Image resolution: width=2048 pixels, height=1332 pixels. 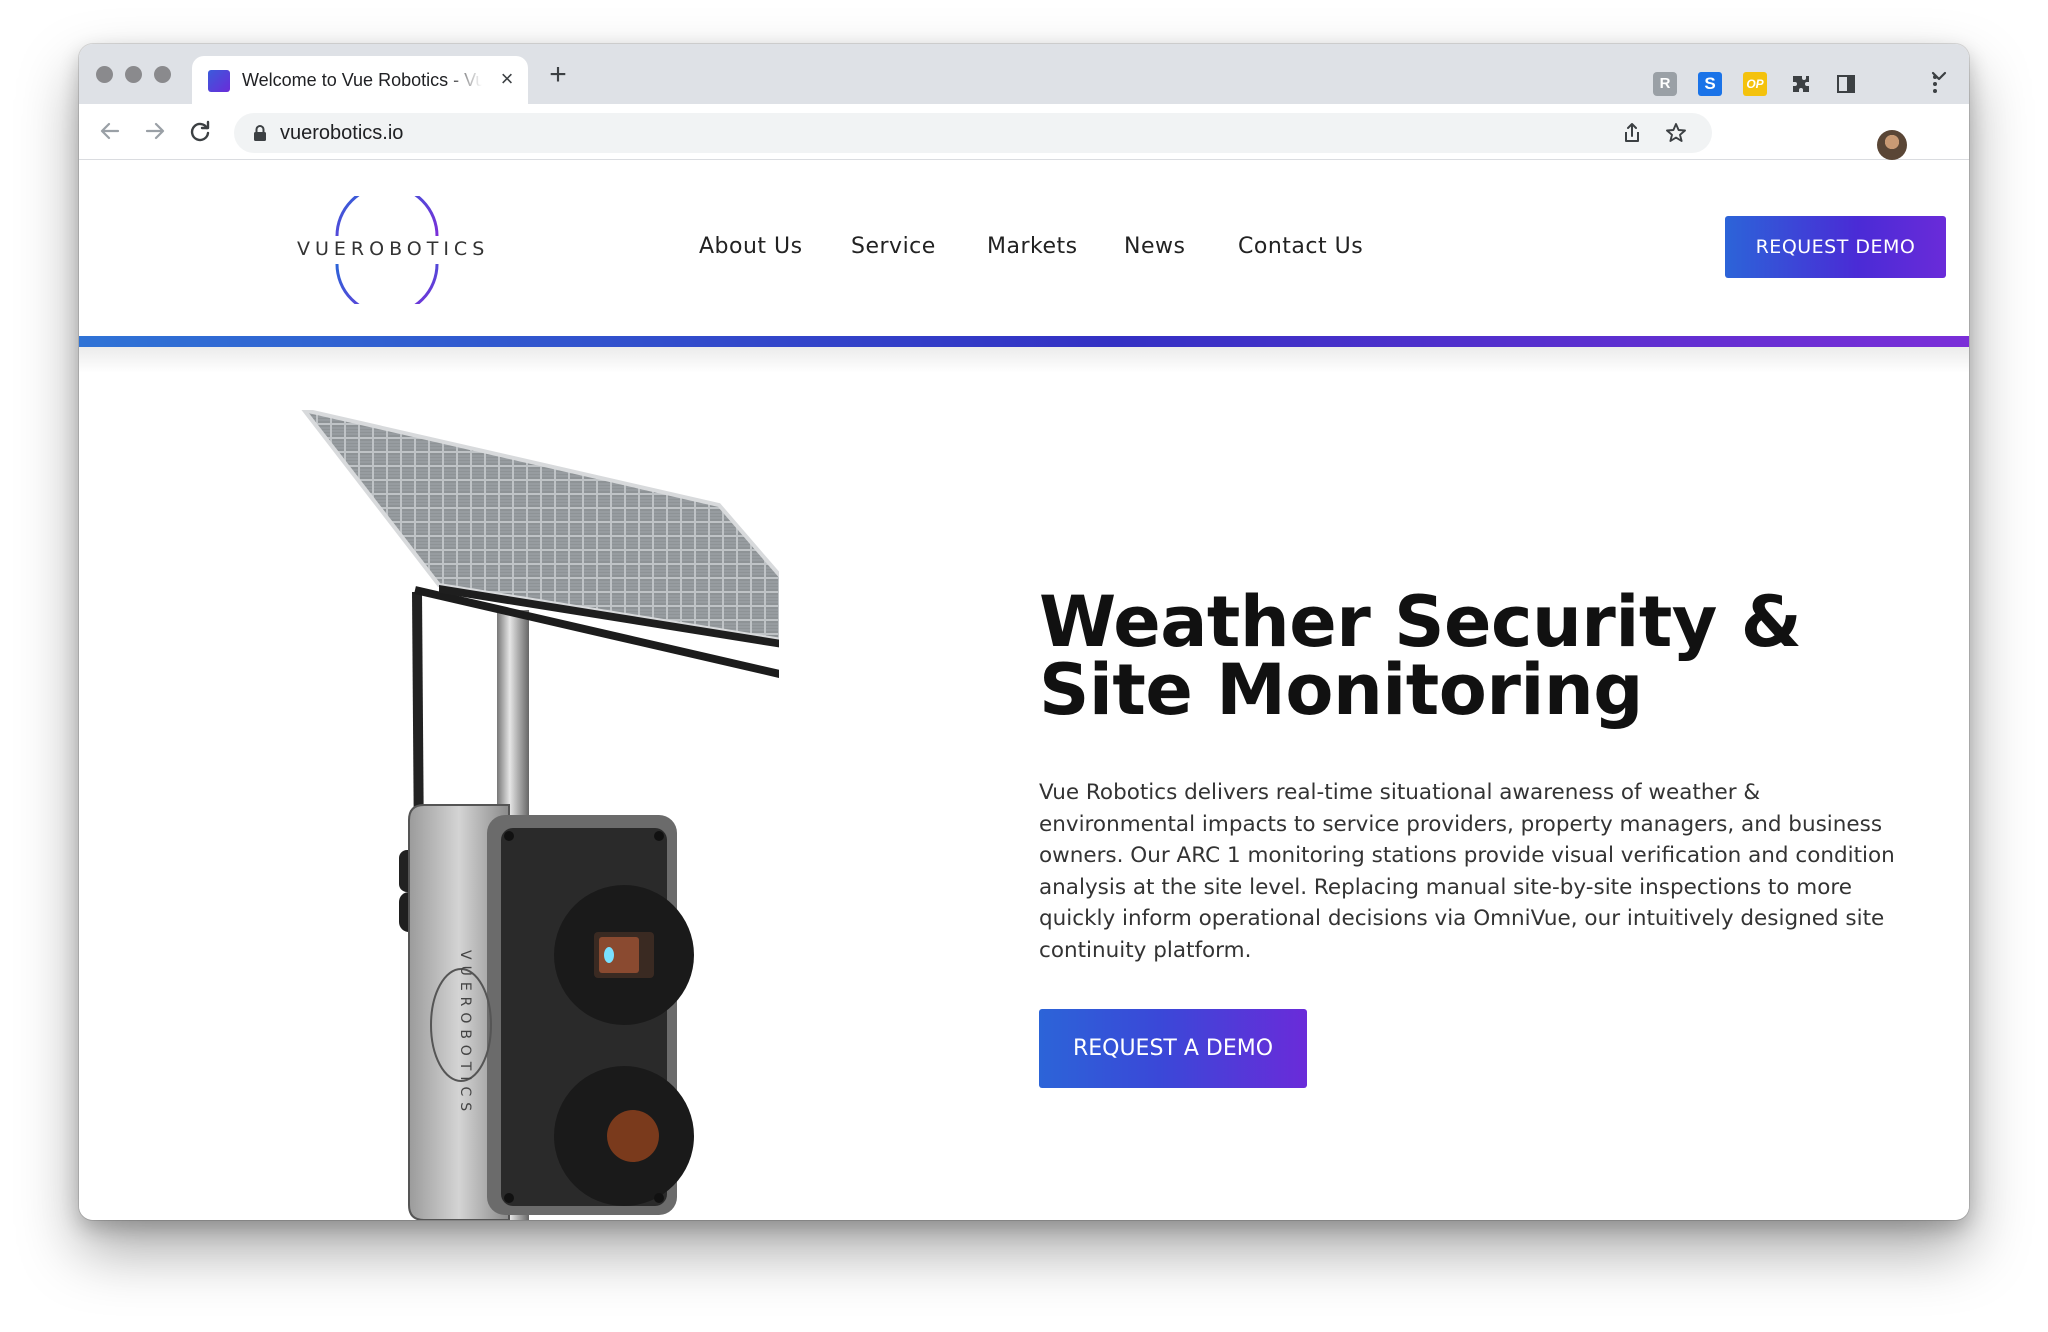 I want to click on lock-icon, so click(x=260, y=133).